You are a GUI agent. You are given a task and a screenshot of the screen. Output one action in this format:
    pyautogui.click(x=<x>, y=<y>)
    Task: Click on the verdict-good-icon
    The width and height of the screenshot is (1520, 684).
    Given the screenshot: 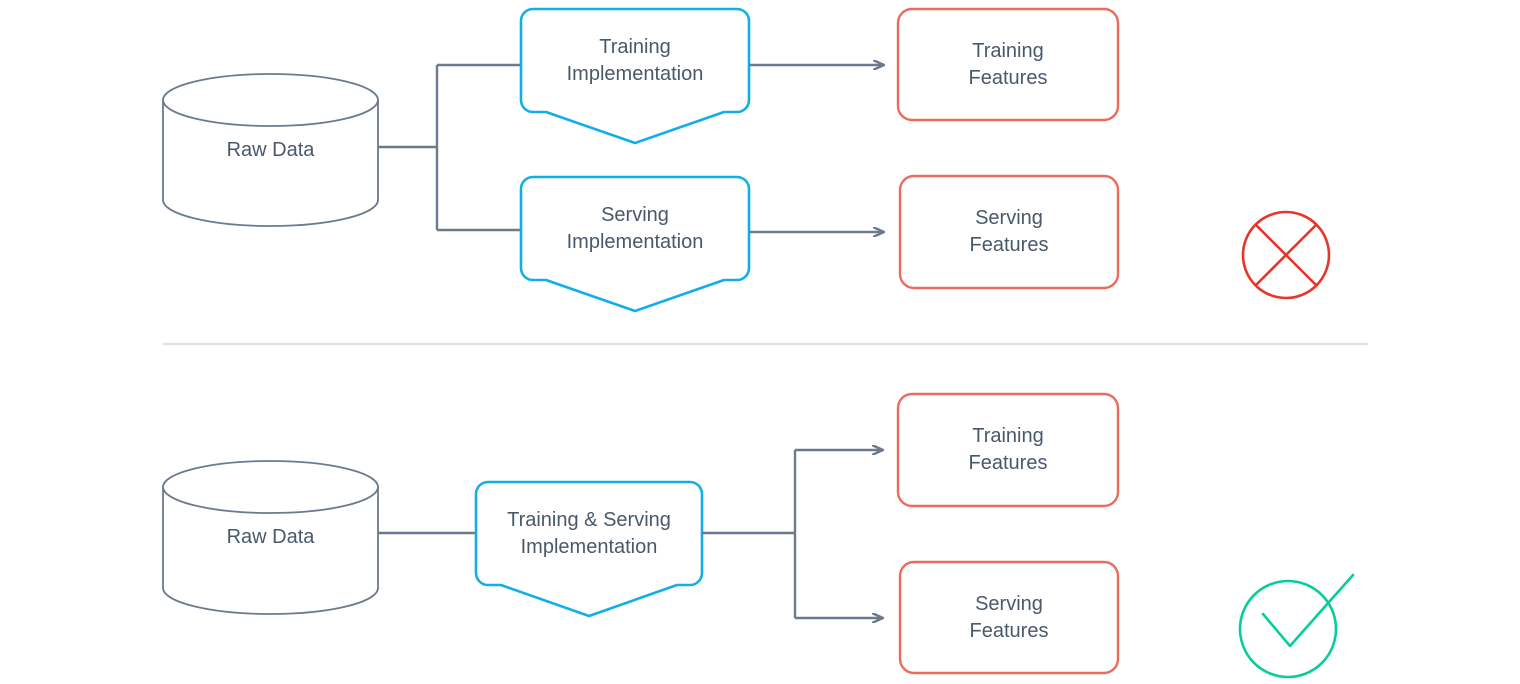 What is the action you would take?
    pyautogui.click(x=1296, y=626)
    